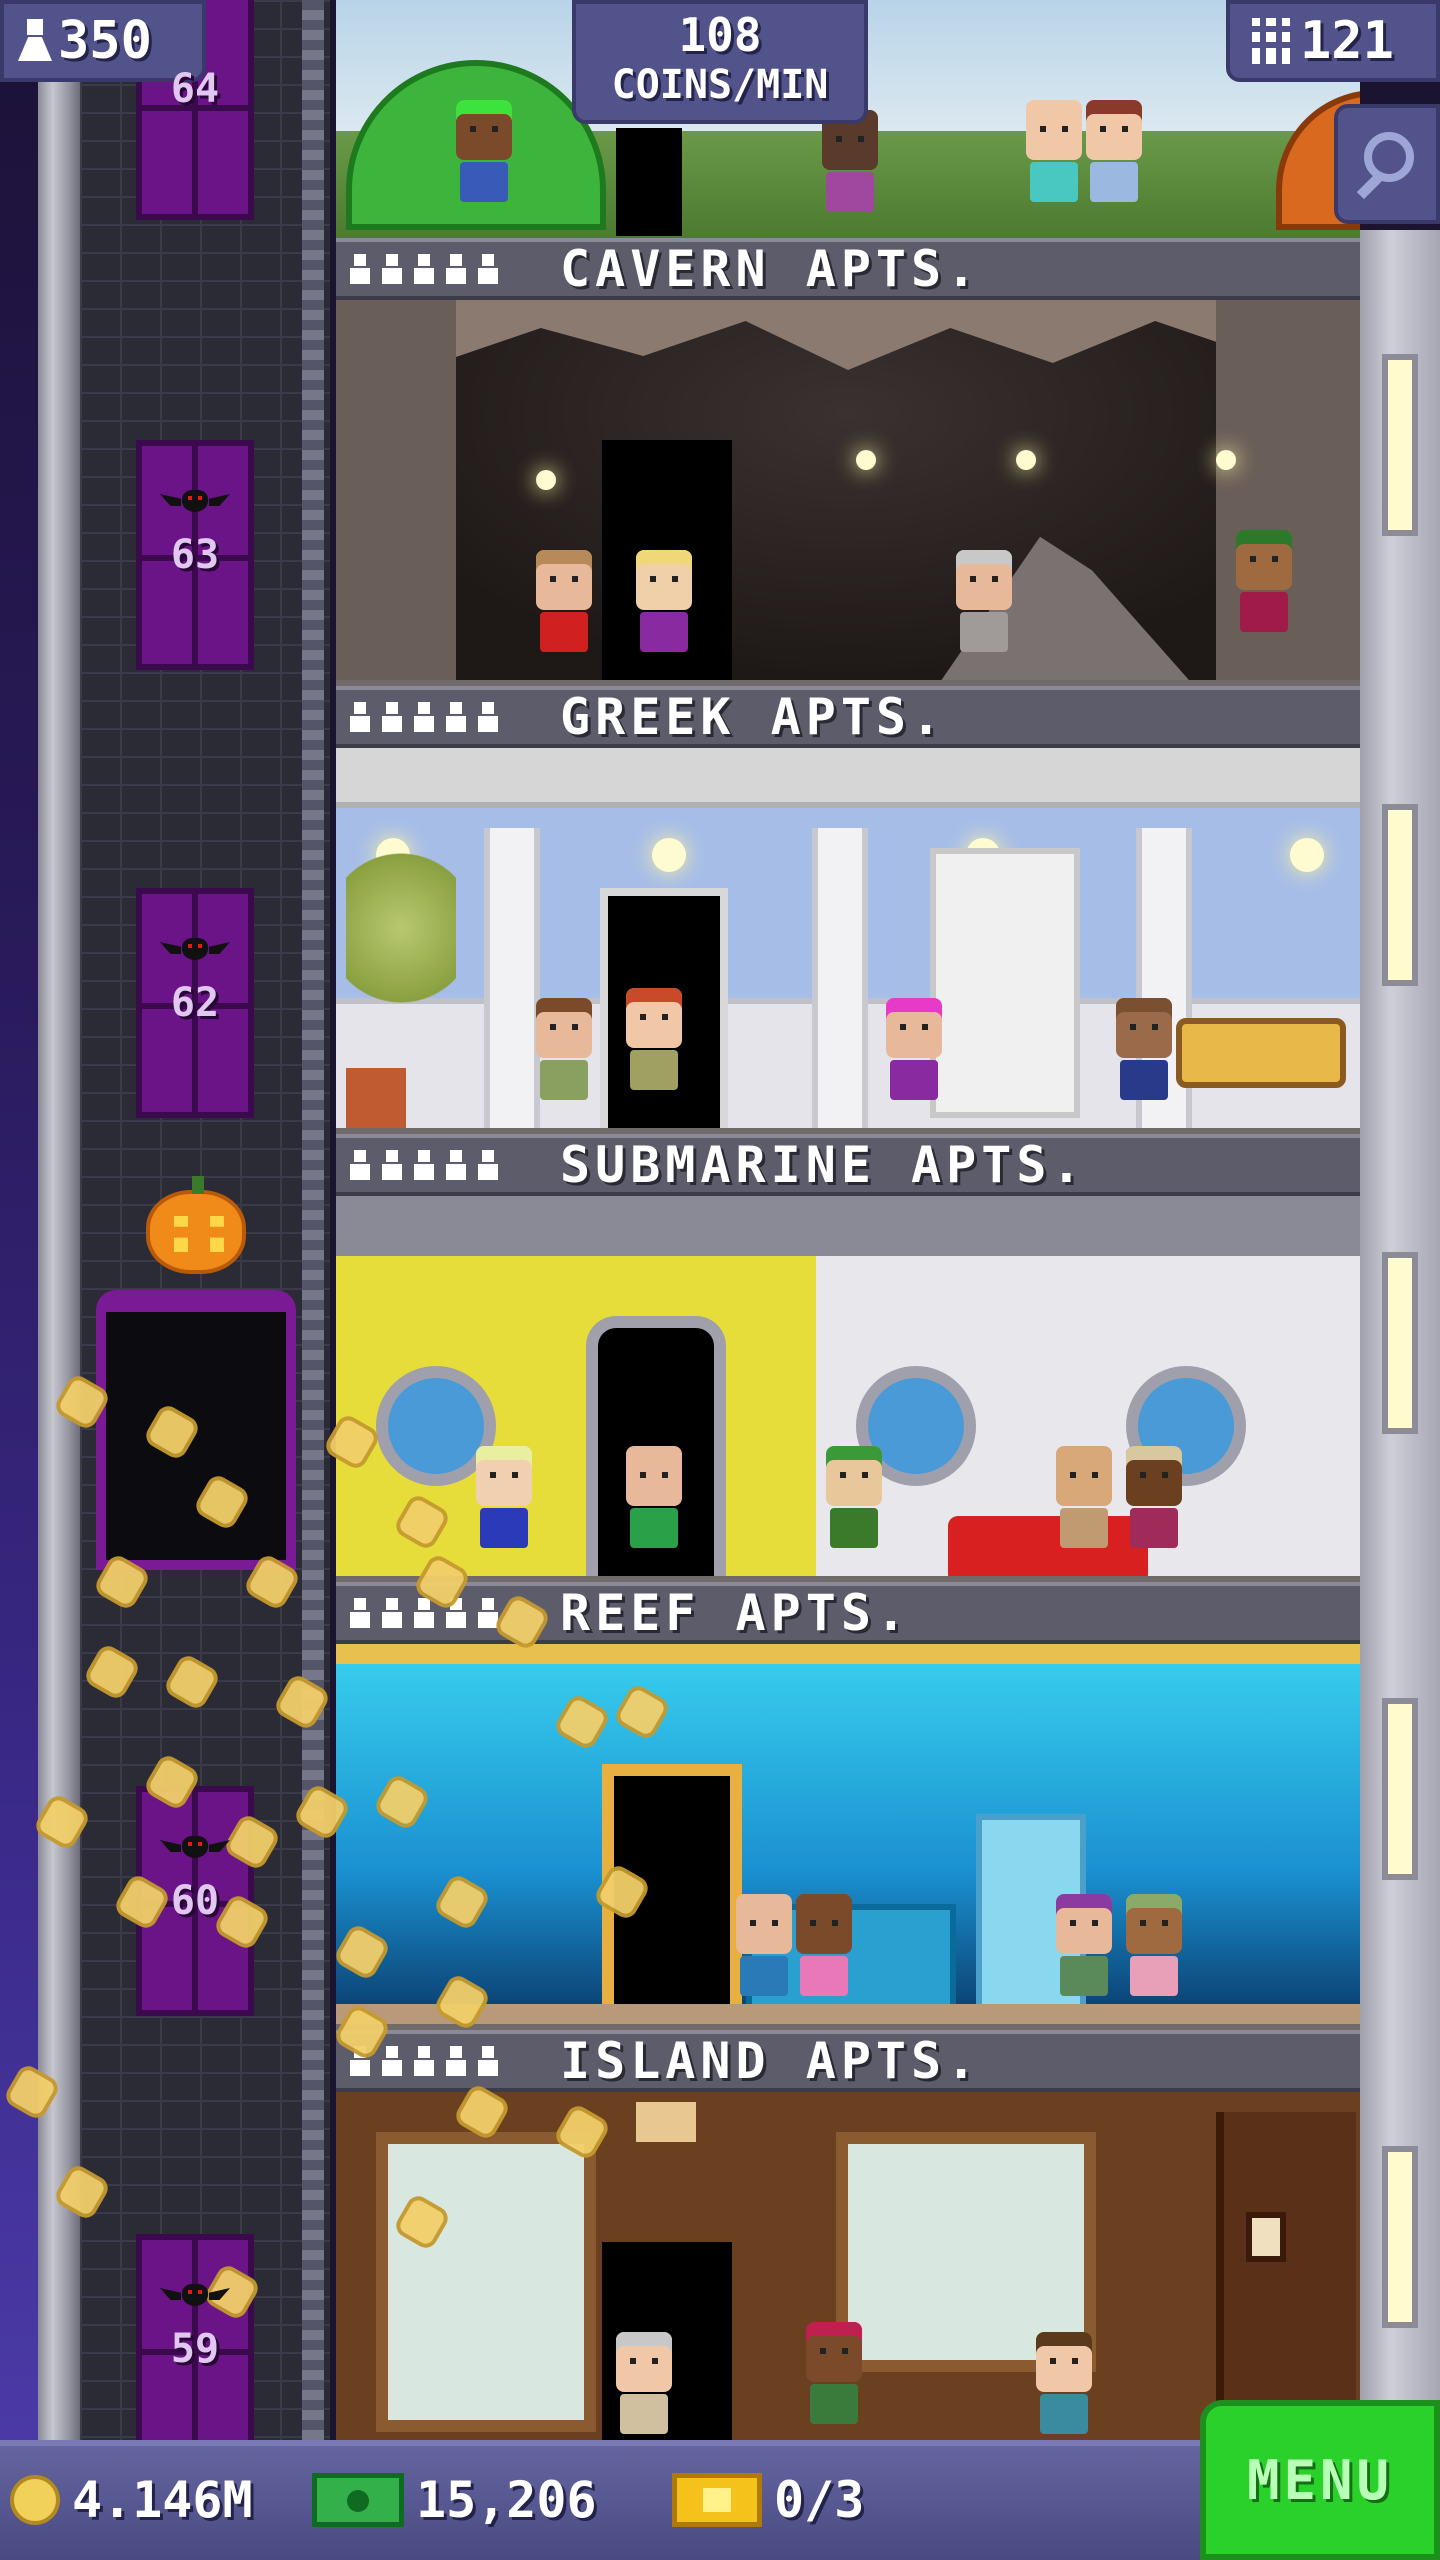 The width and height of the screenshot is (1440, 2560). What do you see at coordinates (771, 2061) in the screenshot?
I see `floor-name: ISLAND APTS.` at bounding box center [771, 2061].